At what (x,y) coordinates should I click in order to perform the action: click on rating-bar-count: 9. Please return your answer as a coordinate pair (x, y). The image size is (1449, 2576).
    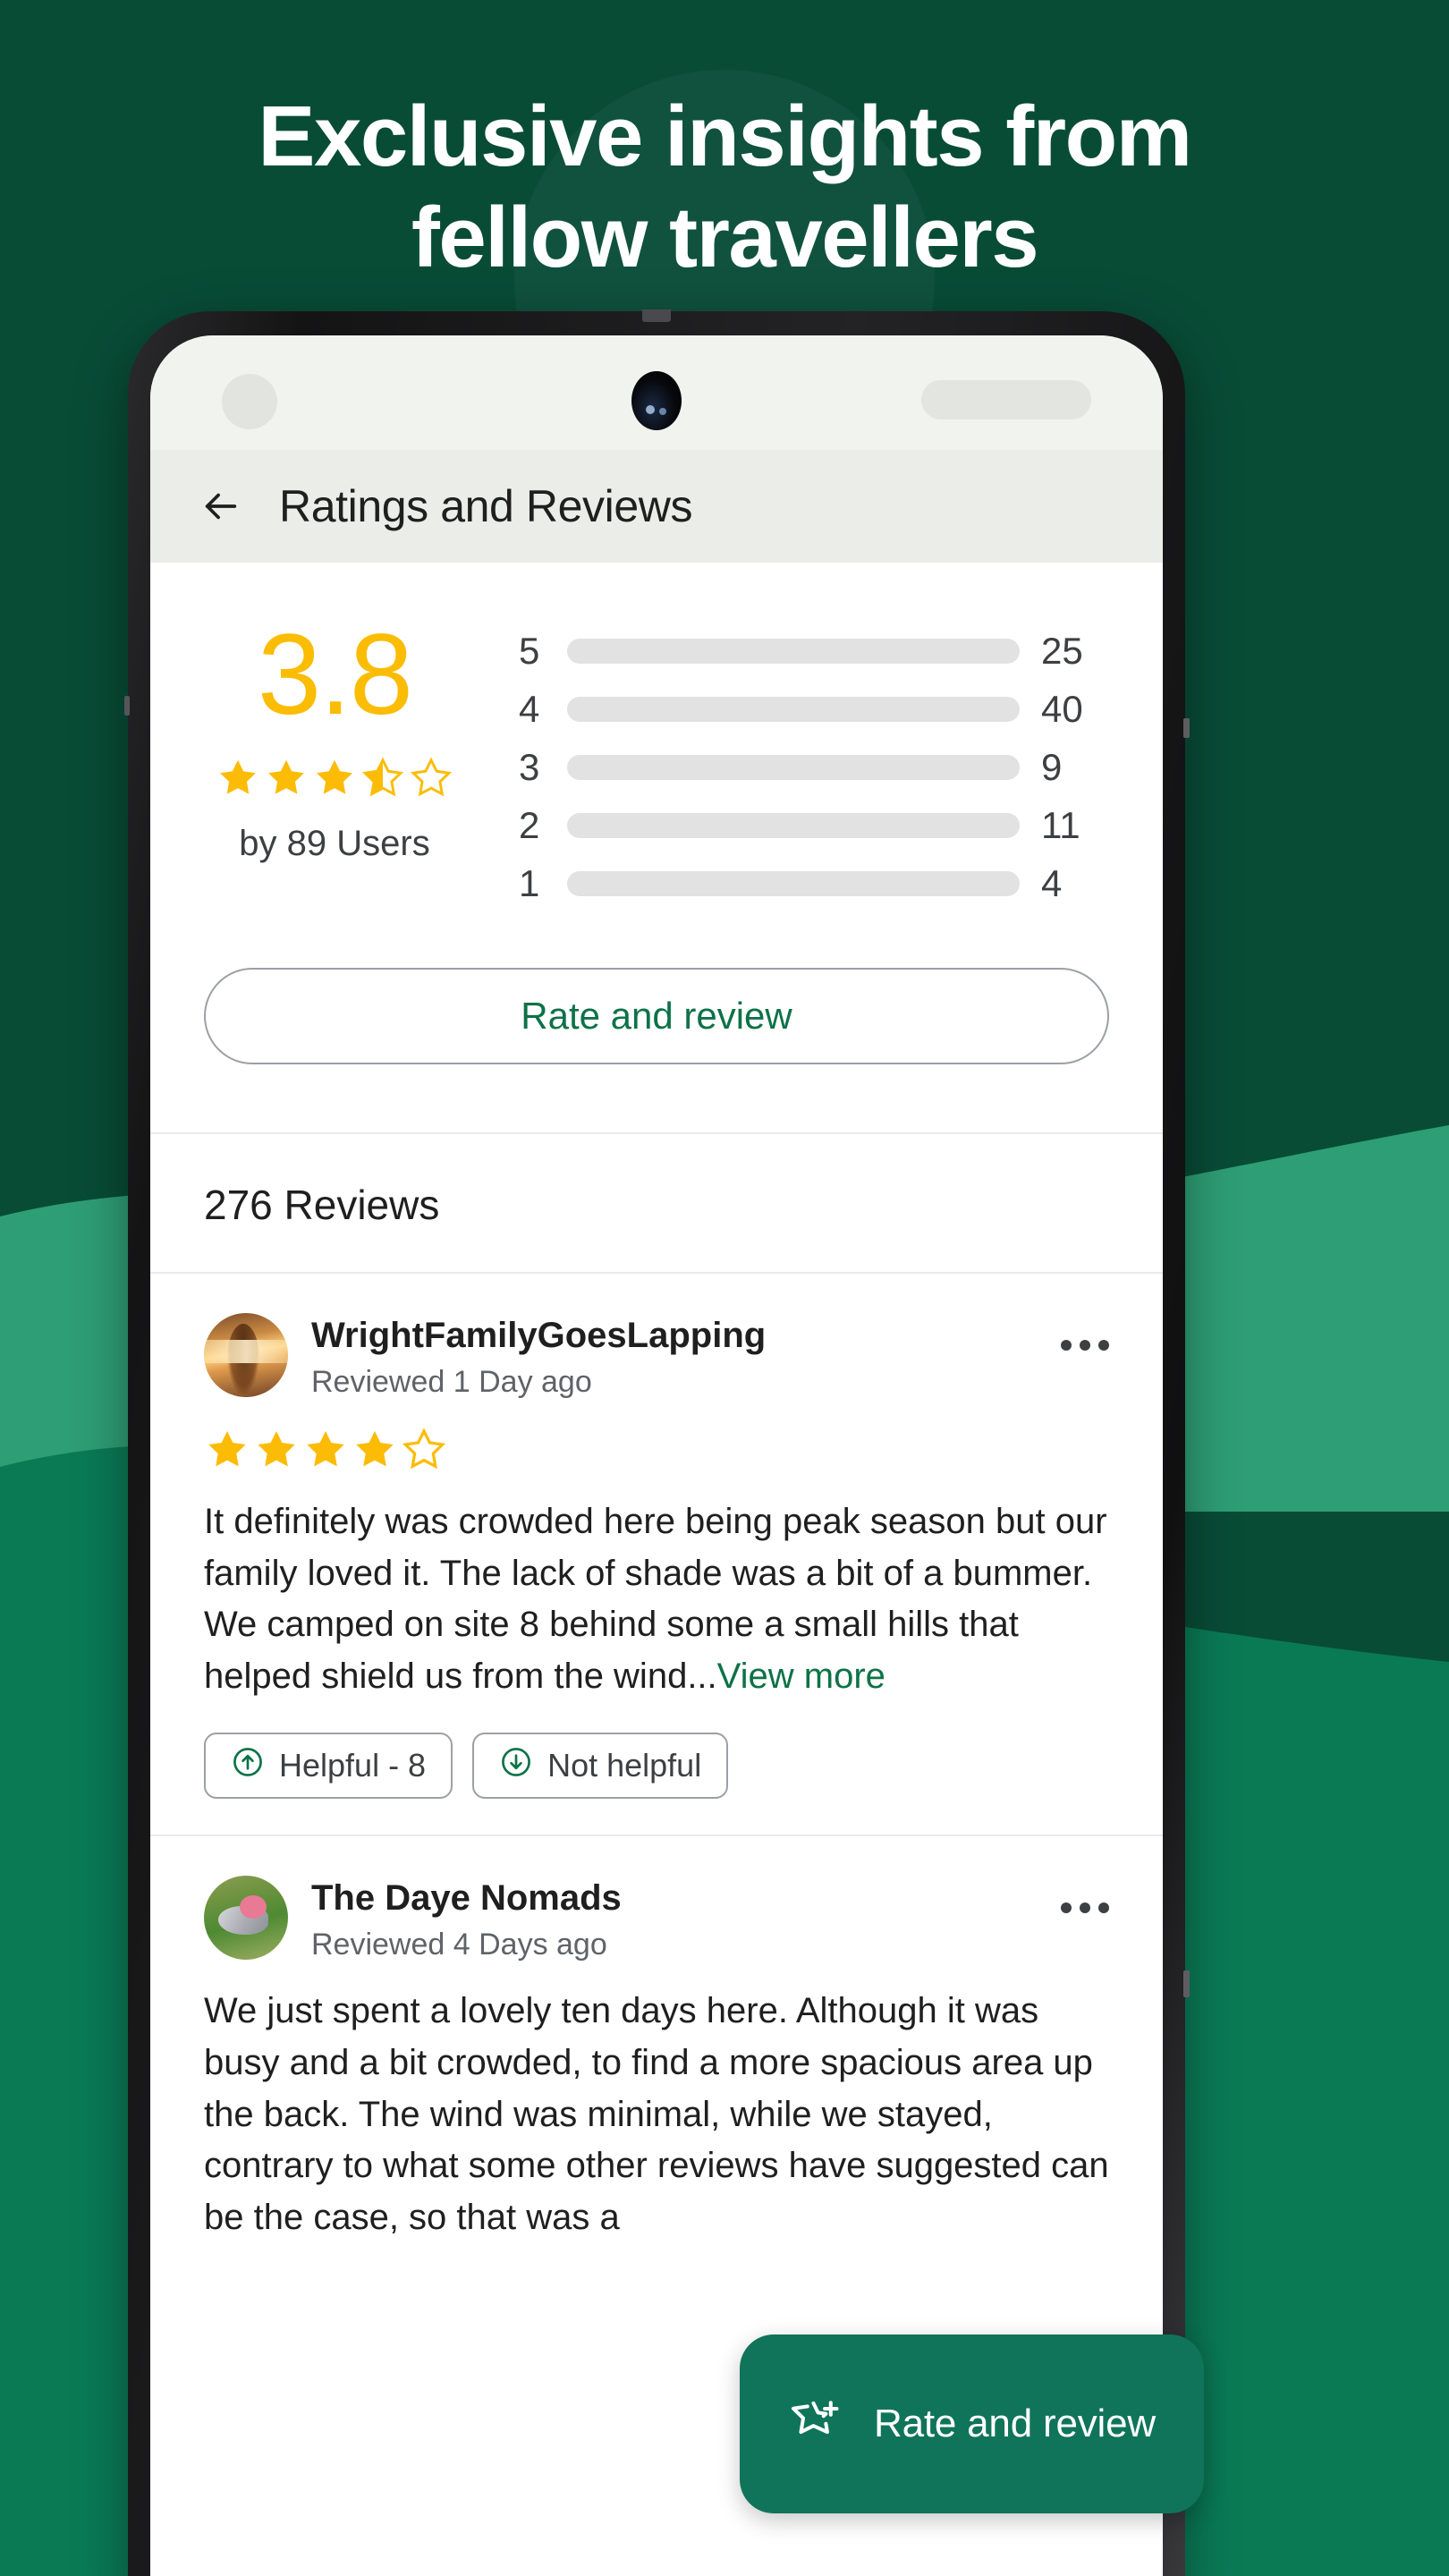
    Looking at the image, I should click on (1052, 766).